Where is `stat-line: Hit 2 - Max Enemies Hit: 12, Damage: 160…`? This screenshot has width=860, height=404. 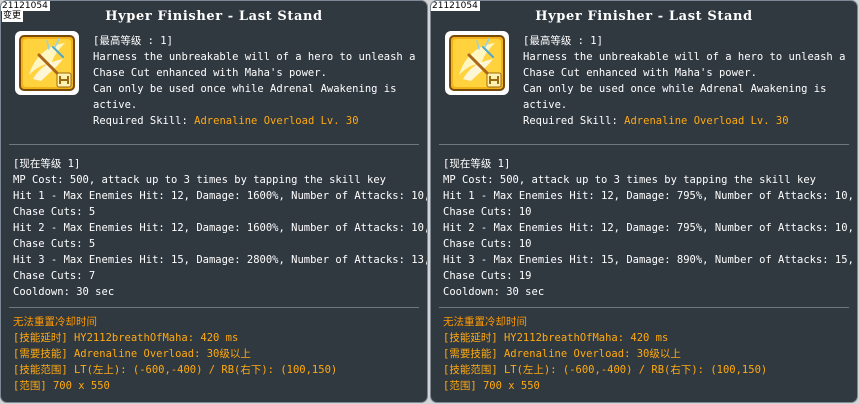 stat-line: Hit 2 - Max Enemies Hit: 12, Damage: 160… is located at coordinates (220, 228).